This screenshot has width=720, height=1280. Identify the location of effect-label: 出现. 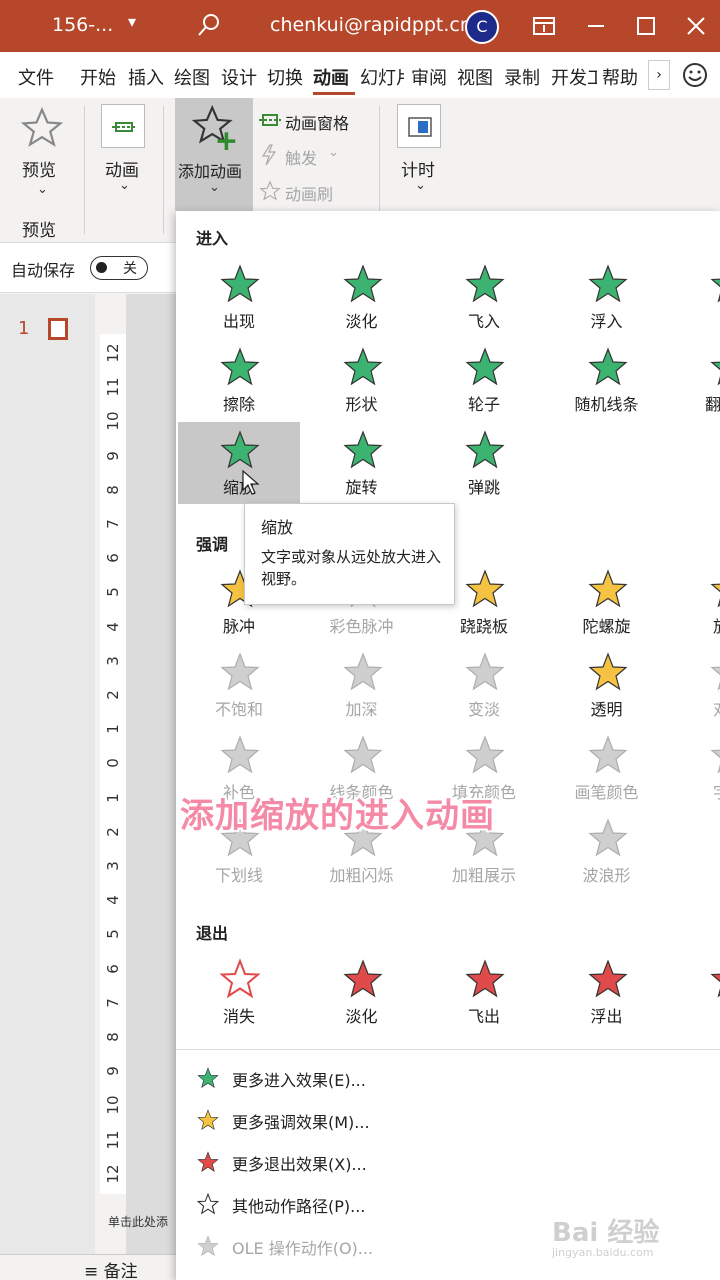
(238, 321).